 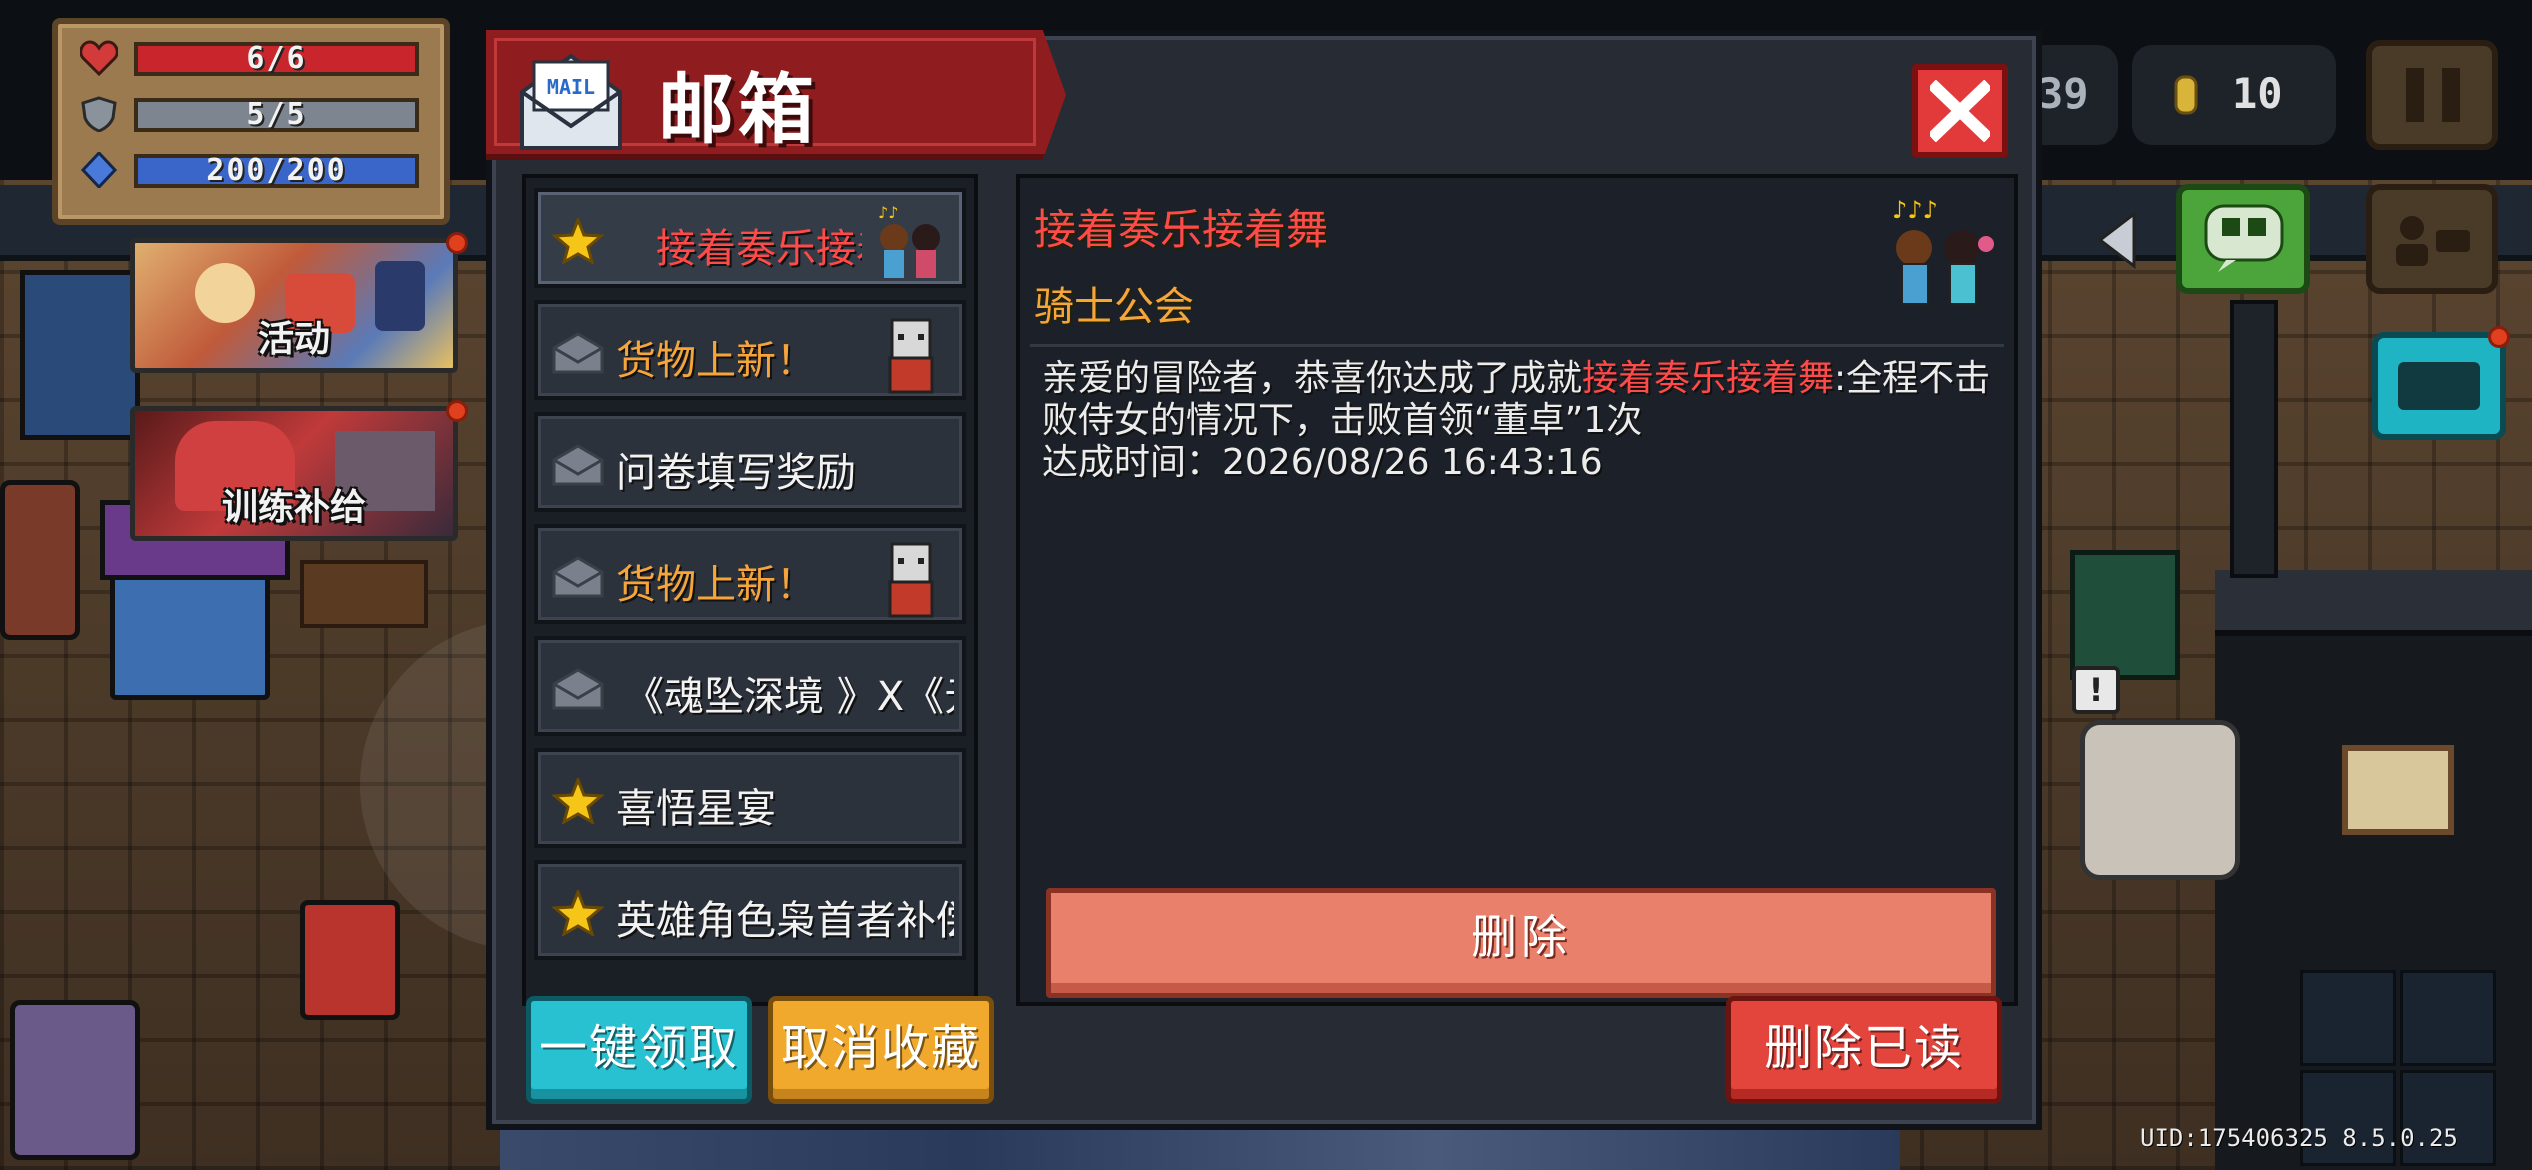 What do you see at coordinates (789, 695) in the screenshot?
I see `mail-title: 《魂坠深境 》X《元` at bounding box center [789, 695].